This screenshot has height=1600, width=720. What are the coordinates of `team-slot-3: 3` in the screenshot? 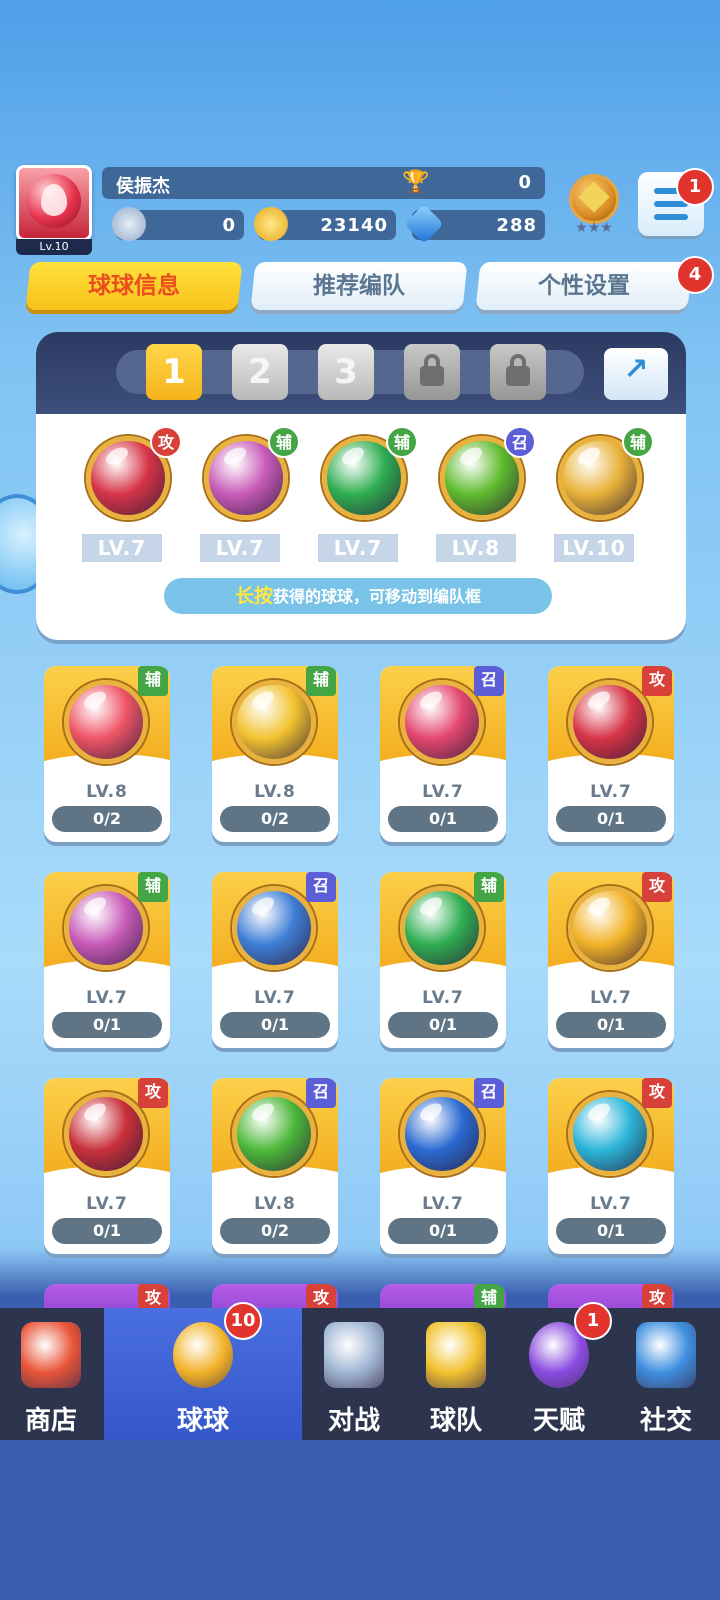 It's located at (346, 372).